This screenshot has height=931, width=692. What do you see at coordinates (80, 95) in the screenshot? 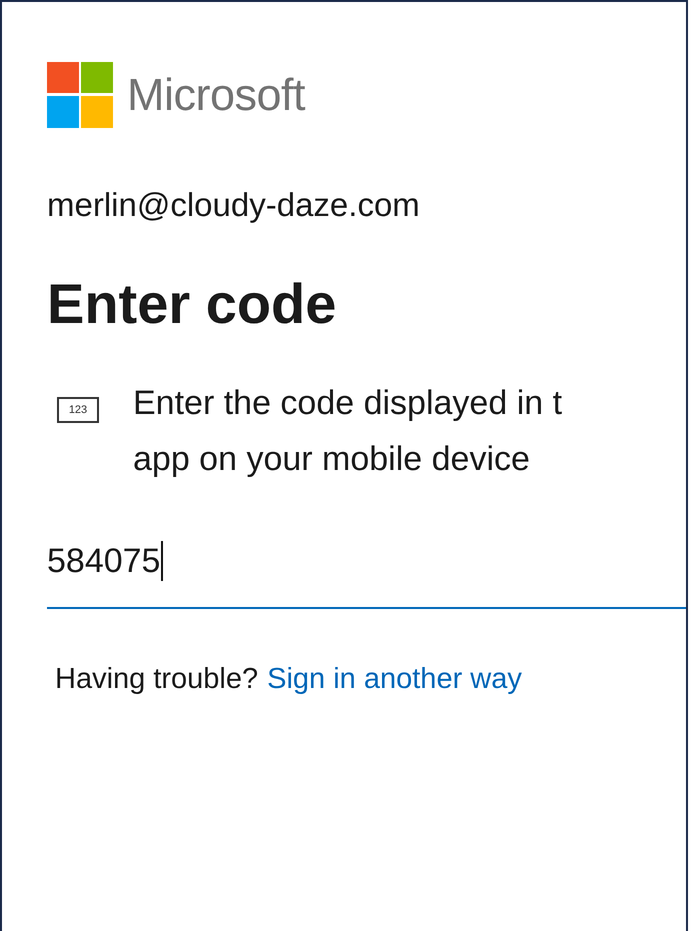
I see `windows-squares-logo-icon` at bounding box center [80, 95].